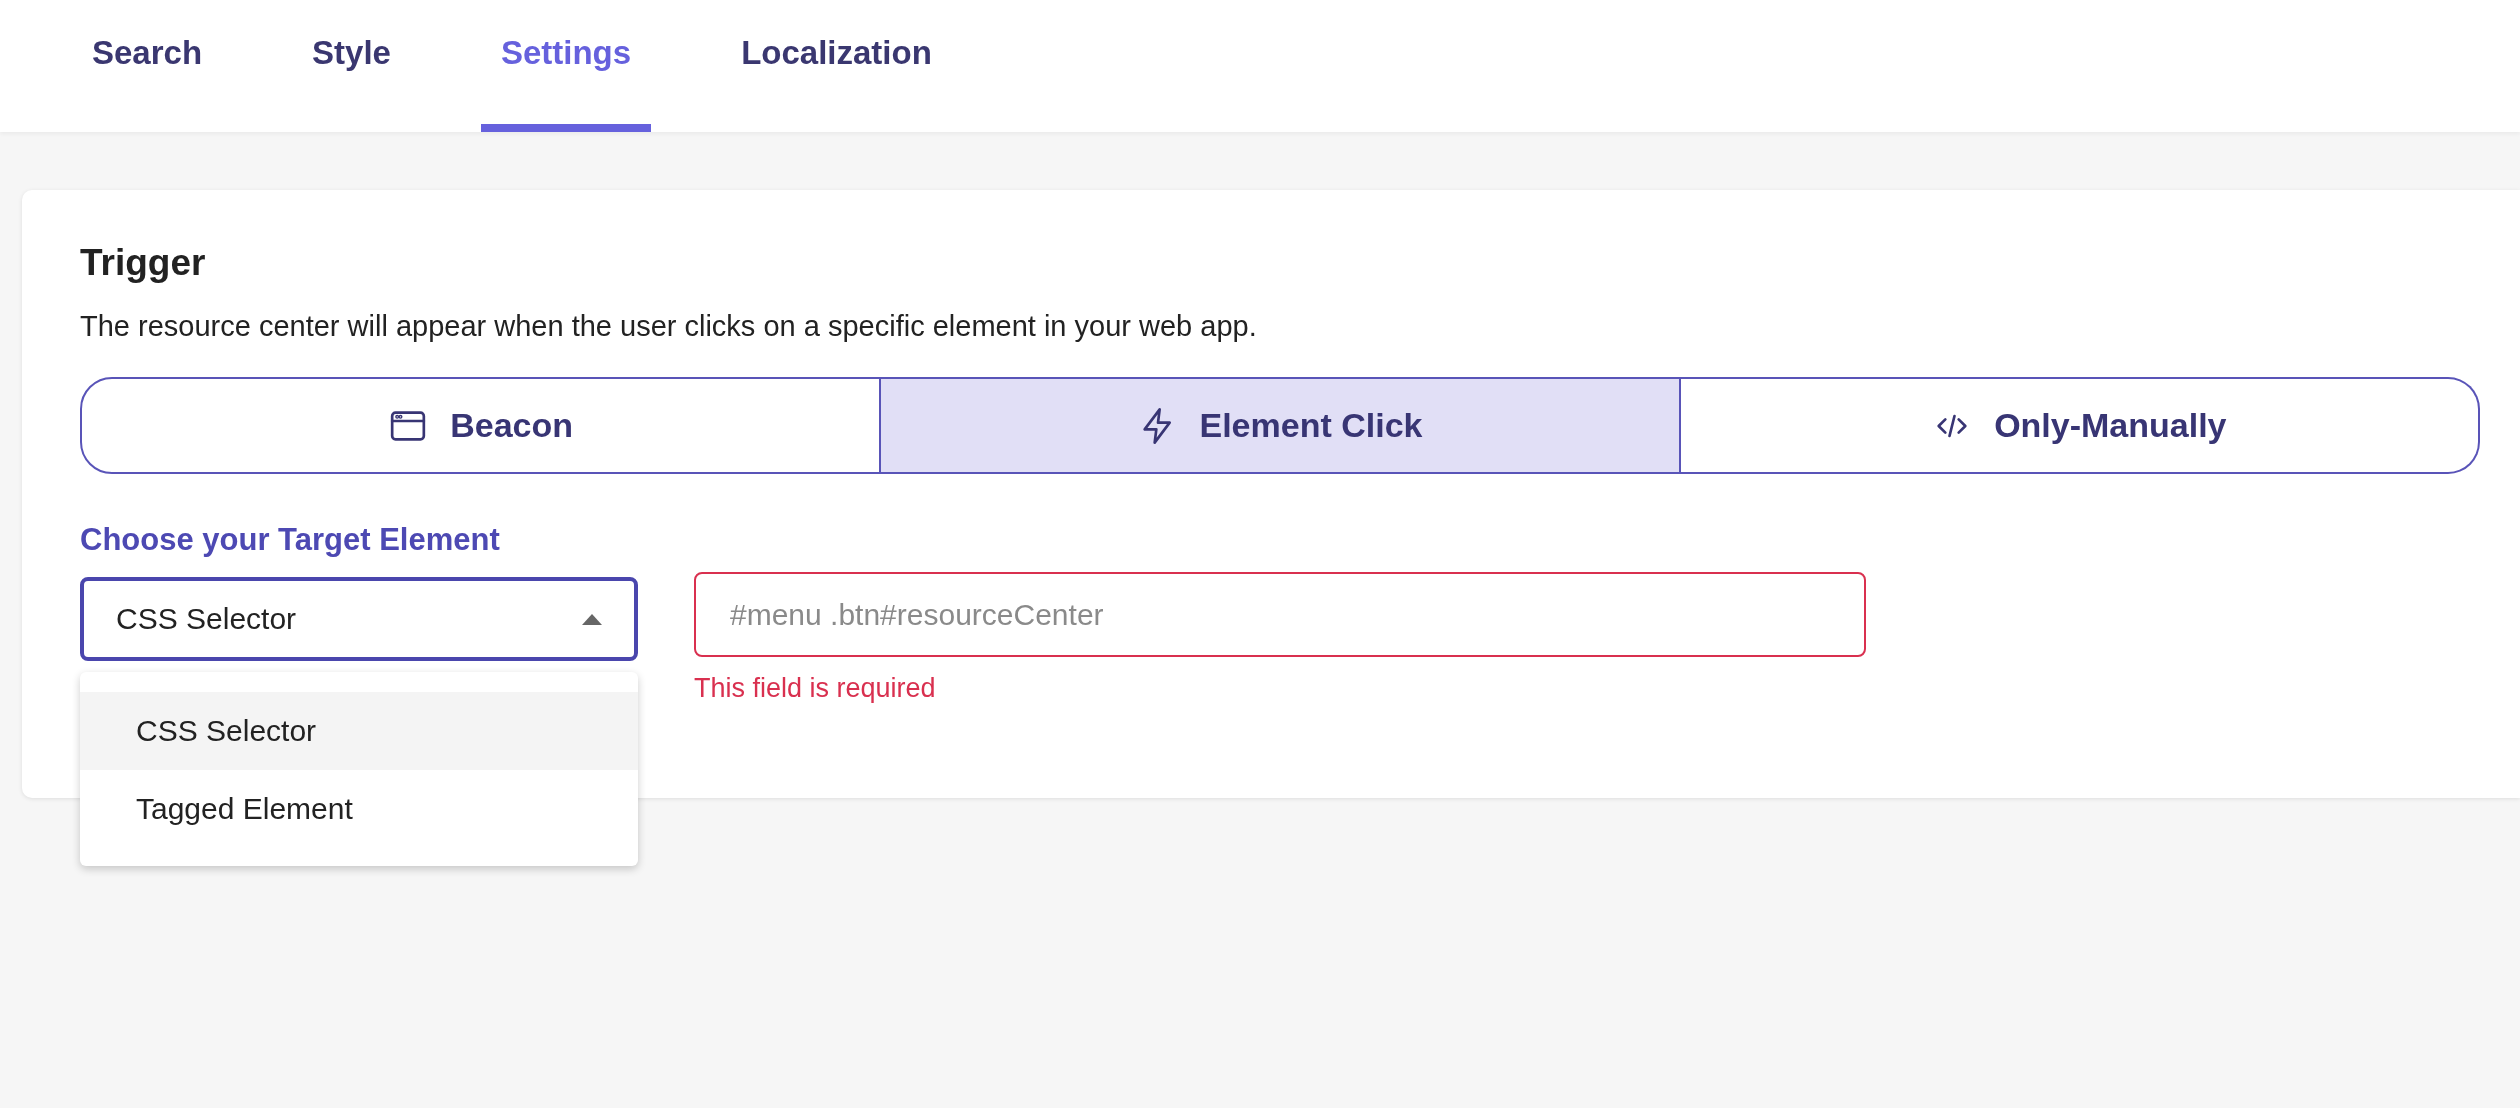 The width and height of the screenshot is (2520, 1108). I want to click on tab: Settings, so click(566, 66).